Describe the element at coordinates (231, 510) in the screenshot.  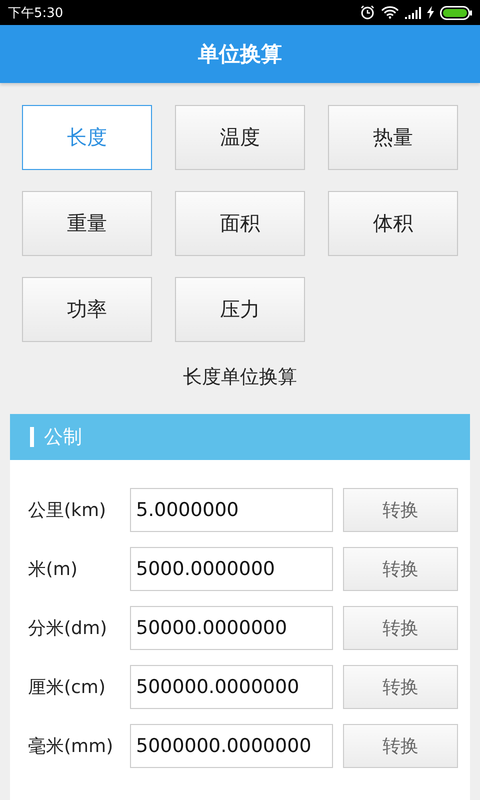
I see `value-input: 5.0000000` at that location.